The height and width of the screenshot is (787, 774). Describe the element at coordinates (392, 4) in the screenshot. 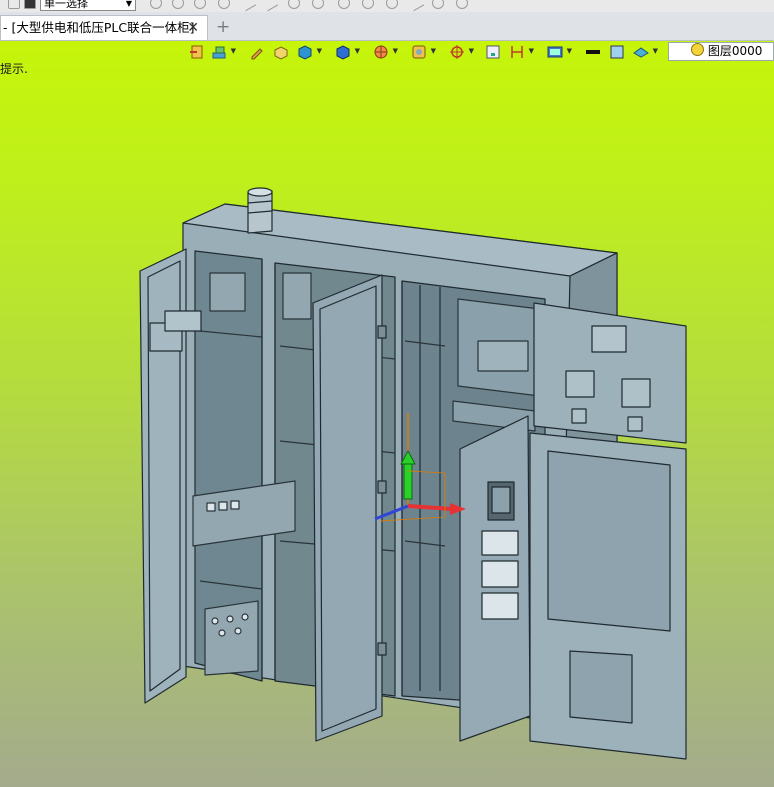

I see `angle-icon` at that location.